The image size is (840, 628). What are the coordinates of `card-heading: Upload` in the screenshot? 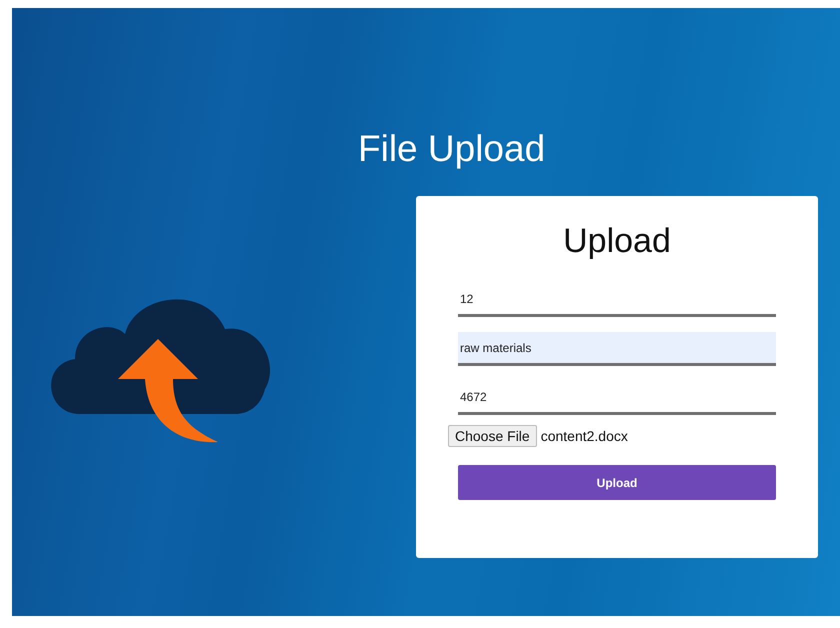 It's located at (617, 241).